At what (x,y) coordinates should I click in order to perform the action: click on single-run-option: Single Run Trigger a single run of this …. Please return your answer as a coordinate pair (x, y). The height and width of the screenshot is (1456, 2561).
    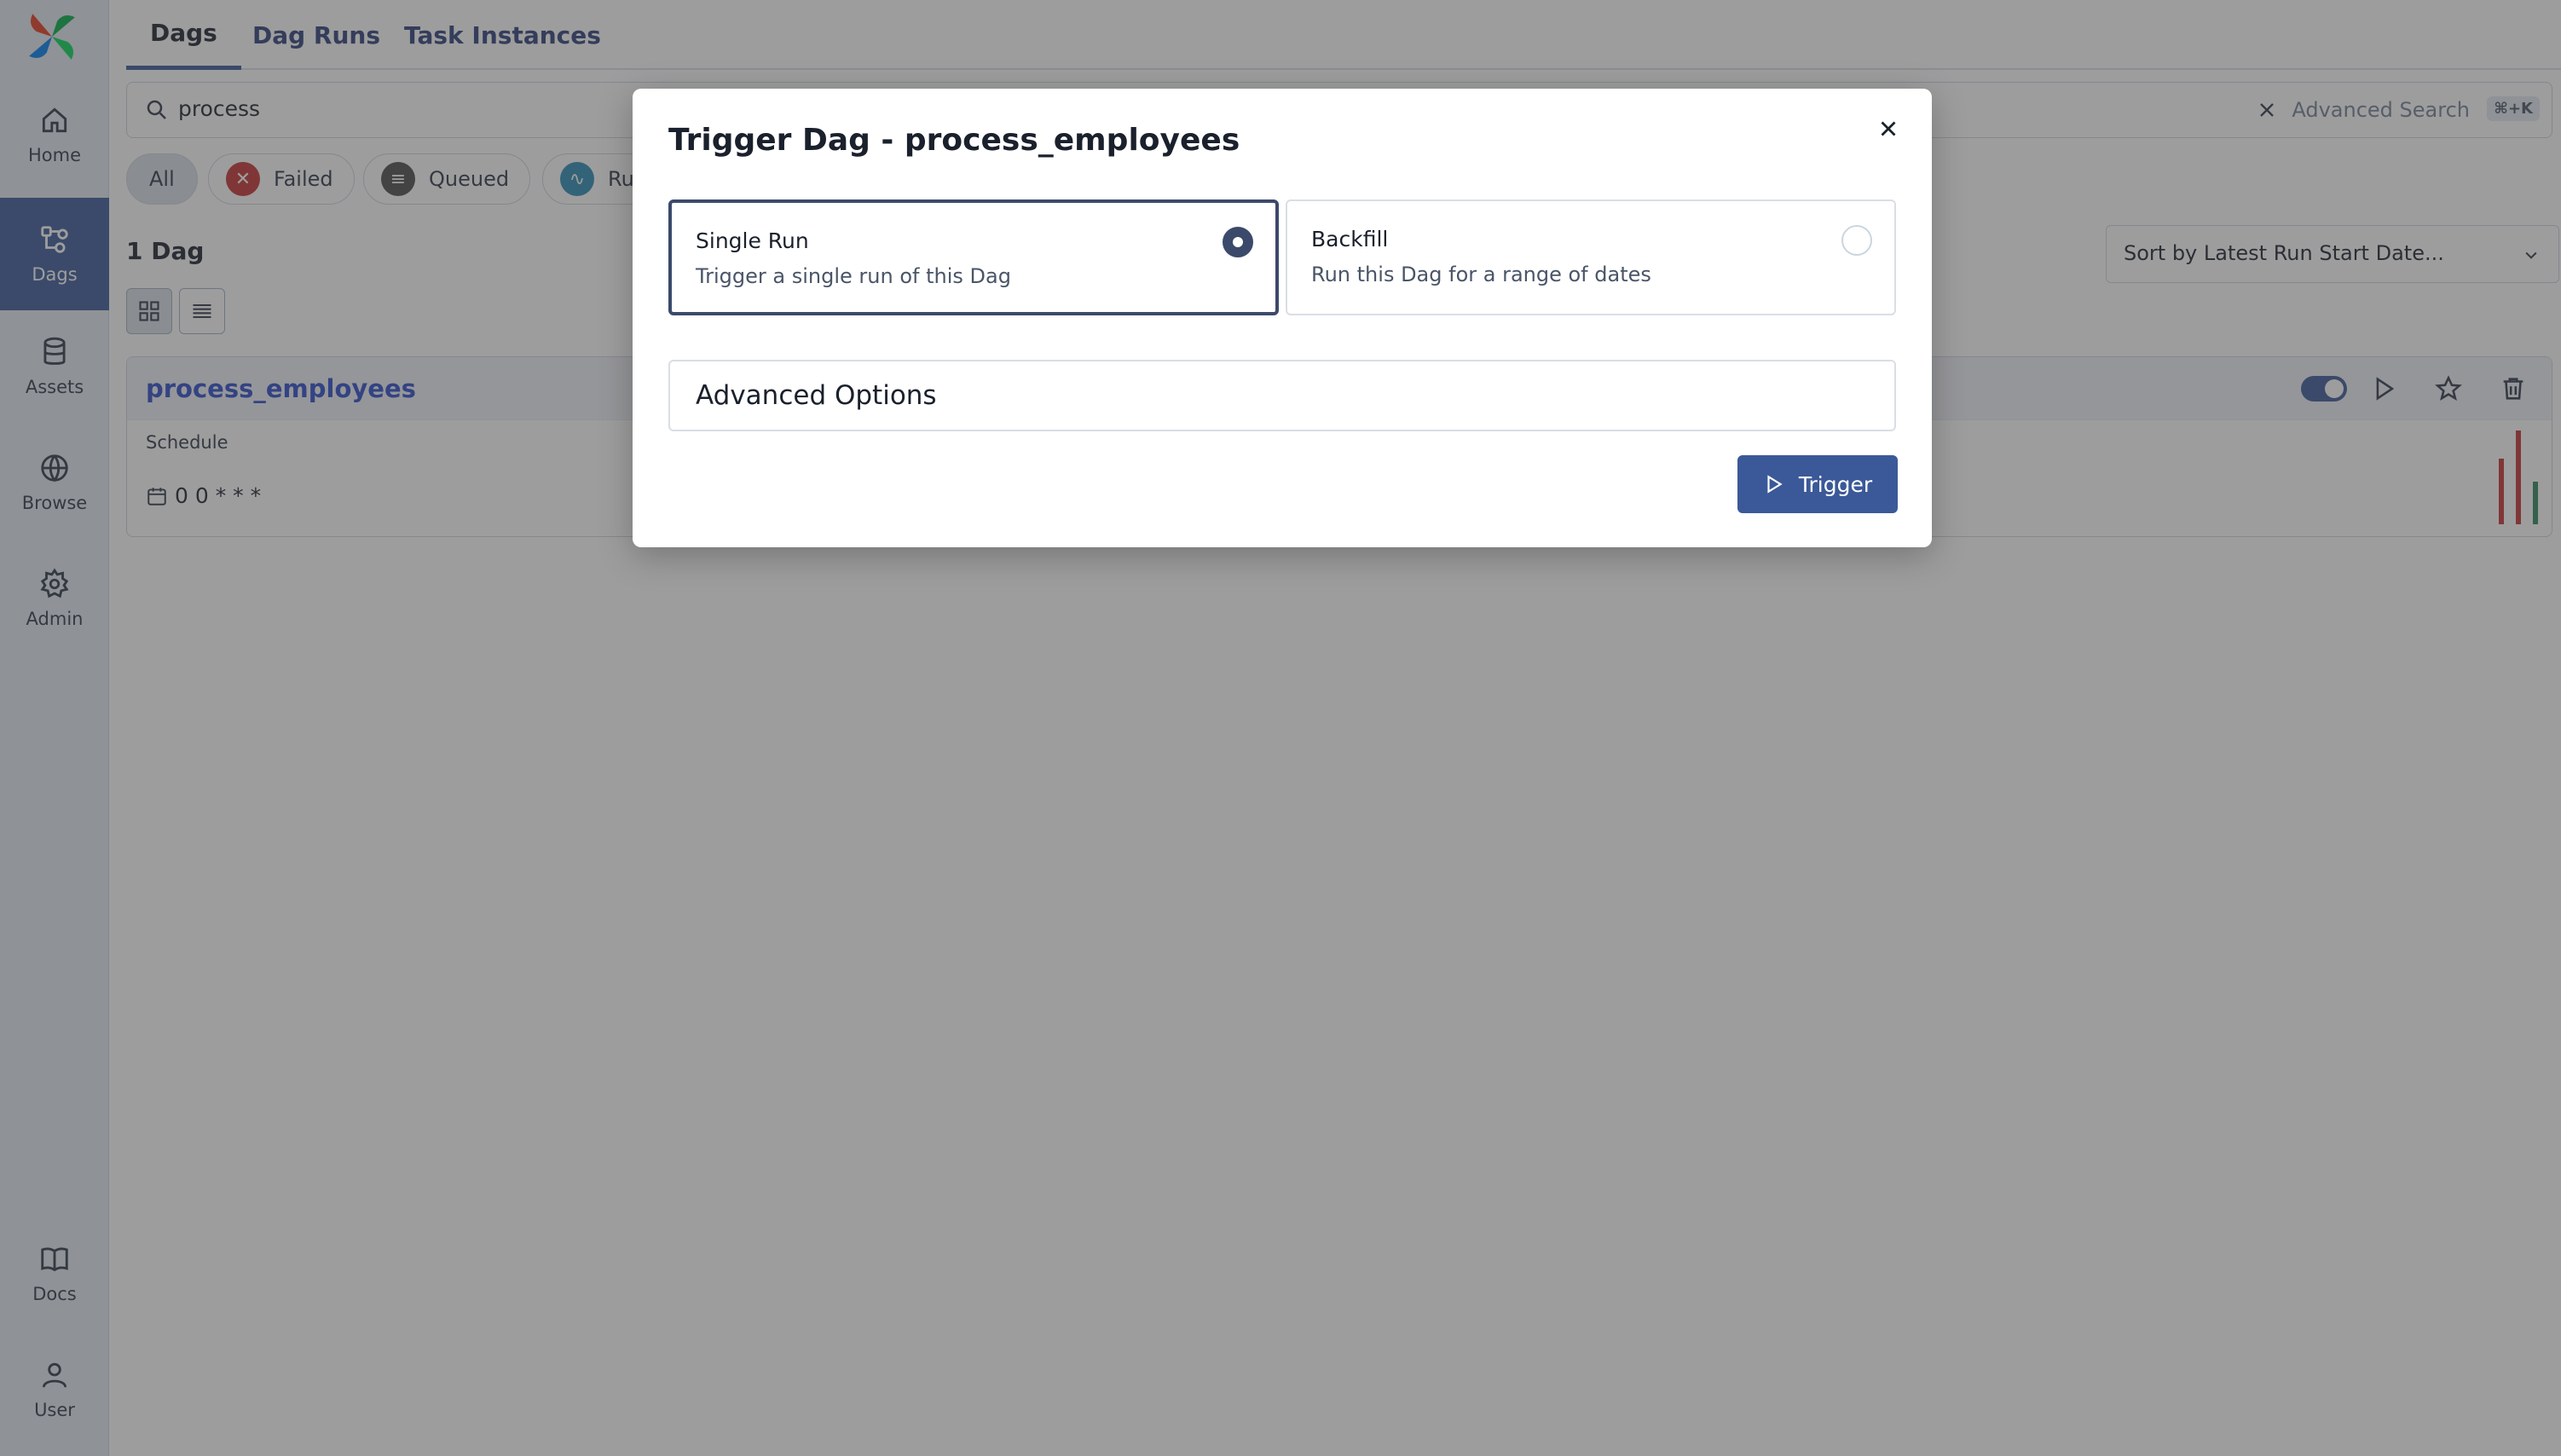
    Looking at the image, I should click on (974, 257).